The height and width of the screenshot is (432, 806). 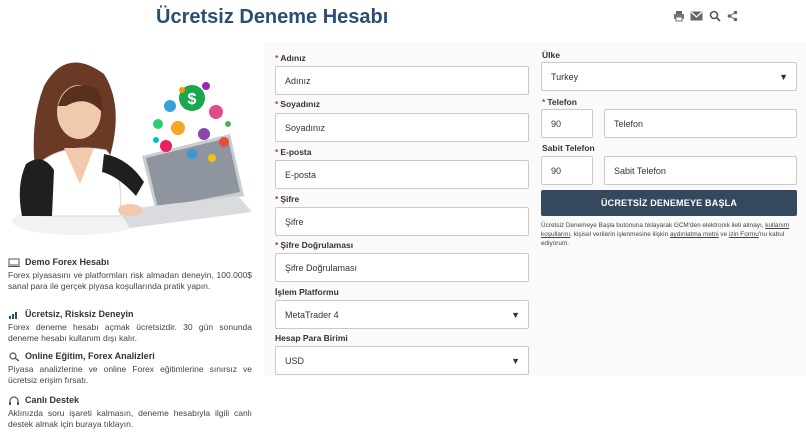 What do you see at coordinates (14, 315) in the screenshot?
I see `chart-icon` at bounding box center [14, 315].